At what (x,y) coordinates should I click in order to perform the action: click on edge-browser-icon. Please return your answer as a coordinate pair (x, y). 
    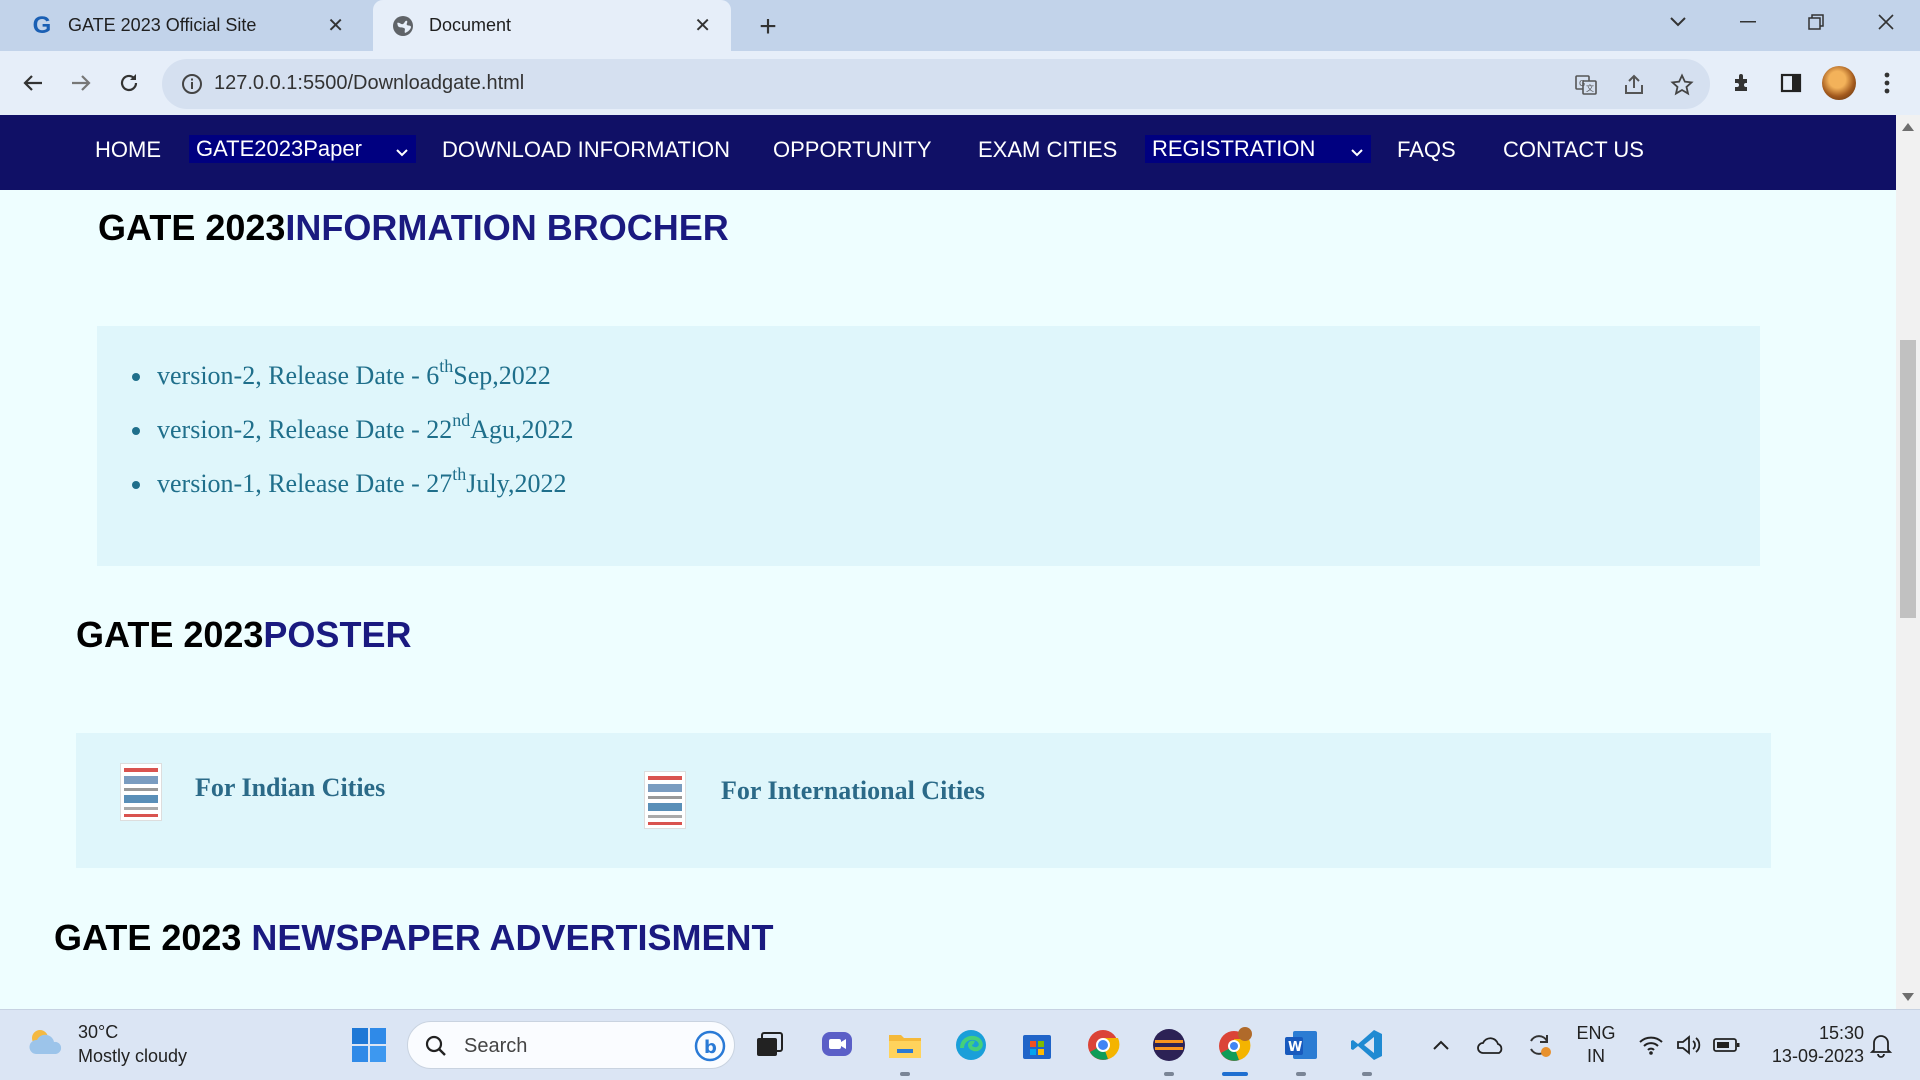
    Looking at the image, I should click on (971, 1045).